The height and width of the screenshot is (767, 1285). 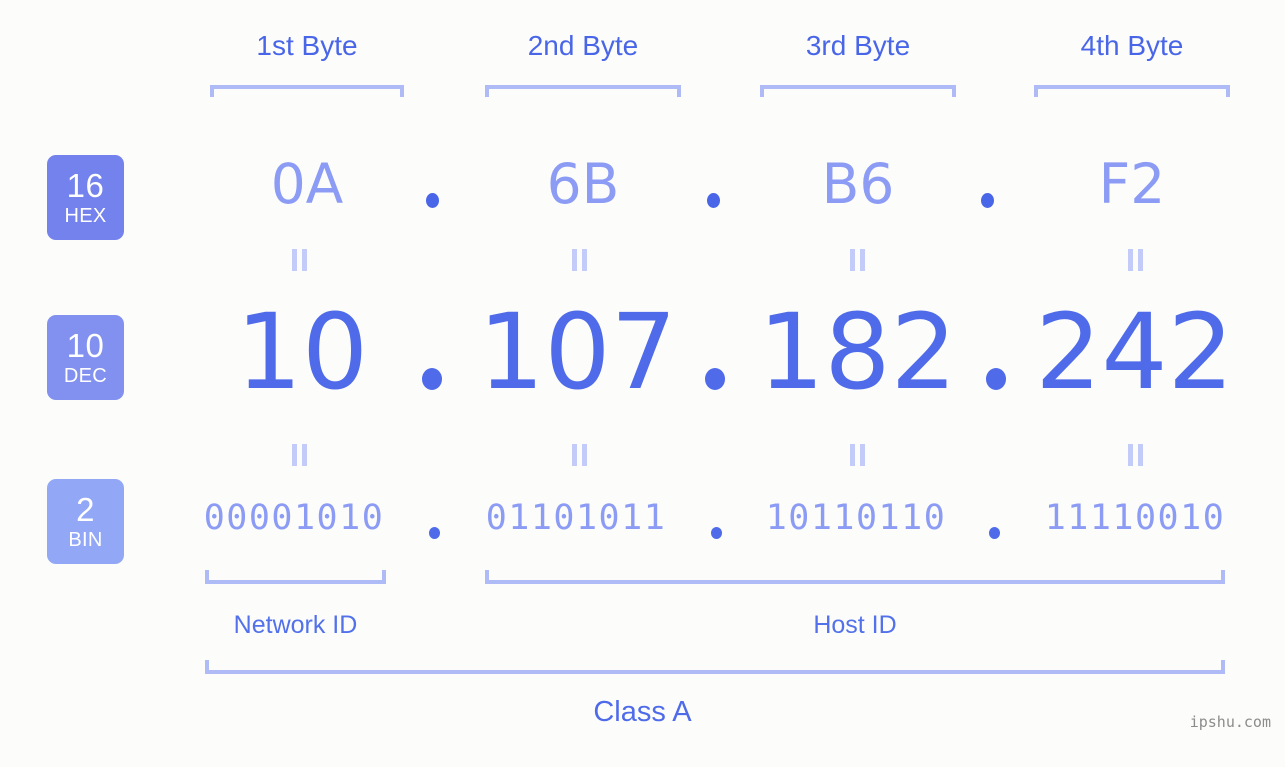 I want to click on byte-header-2: 2nd Byte, so click(x=583, y=45).